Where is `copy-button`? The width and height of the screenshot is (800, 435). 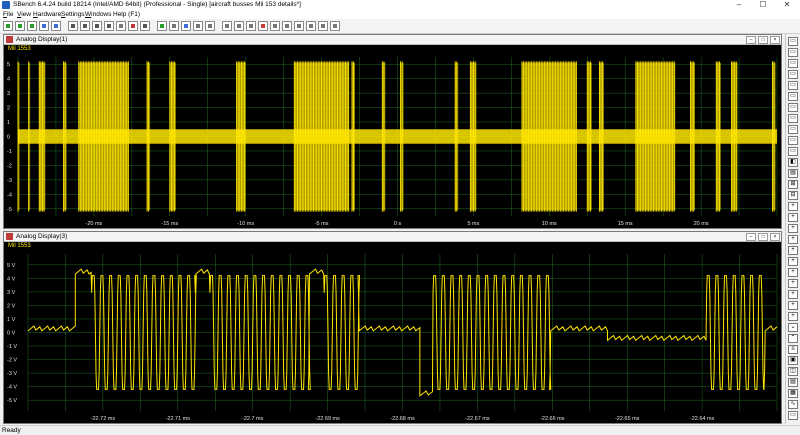 copy-button is located at coordinates (275, 26).